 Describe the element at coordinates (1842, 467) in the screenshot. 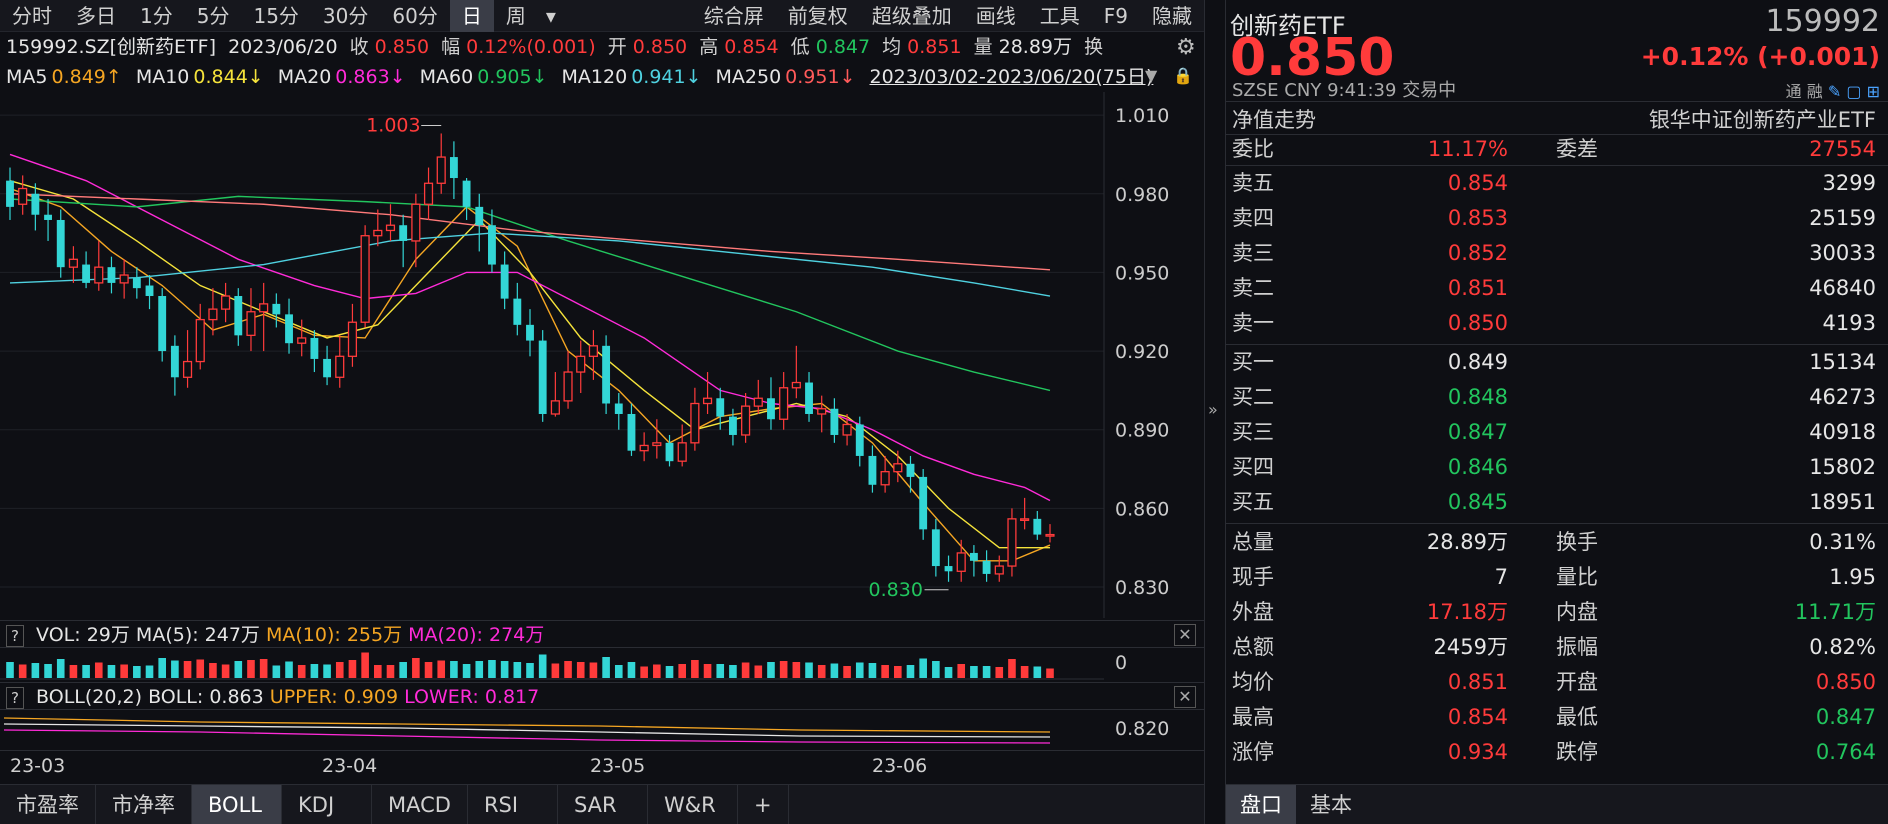

I see `row-volume: 15802` at that location.